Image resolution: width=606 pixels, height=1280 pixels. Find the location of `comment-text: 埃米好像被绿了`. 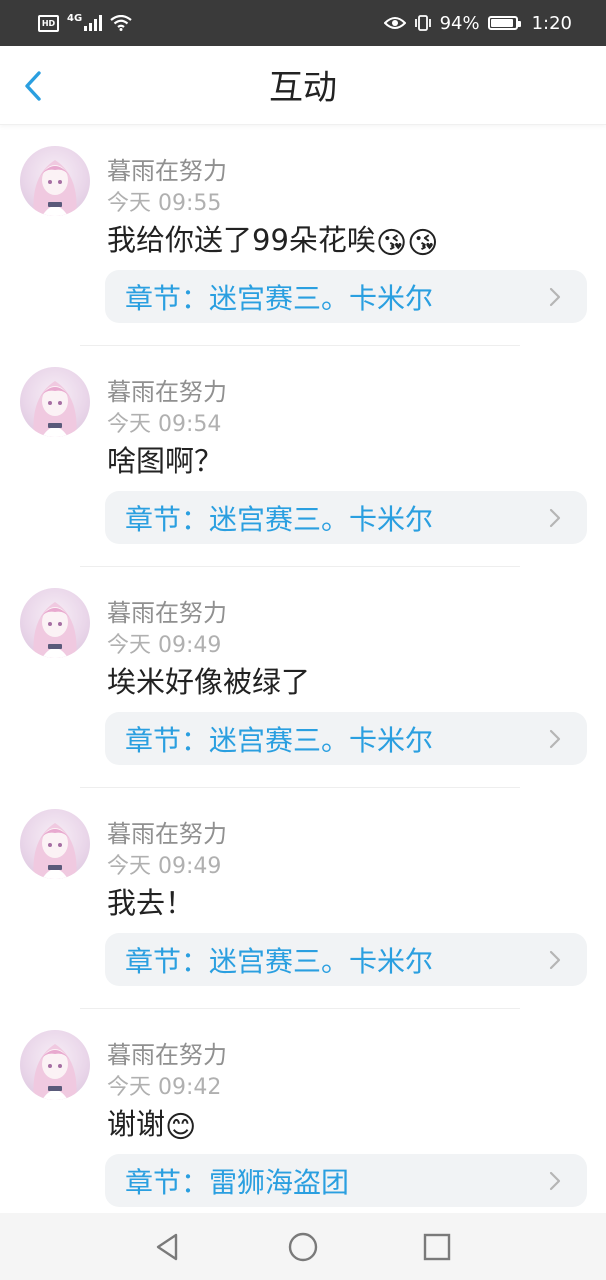

comment-text: 埃米好像被绿了 is located at coordinates (208, 680).